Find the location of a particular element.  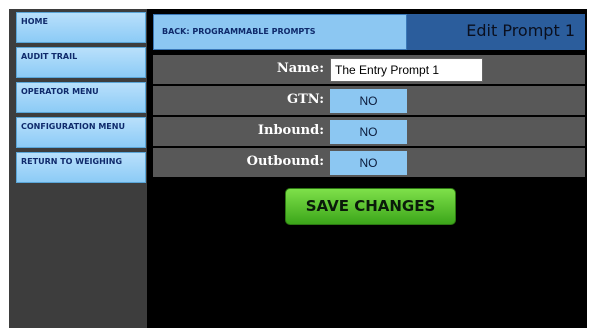

inbound-row: Inbound: NO is located at coordinates (369, 131).